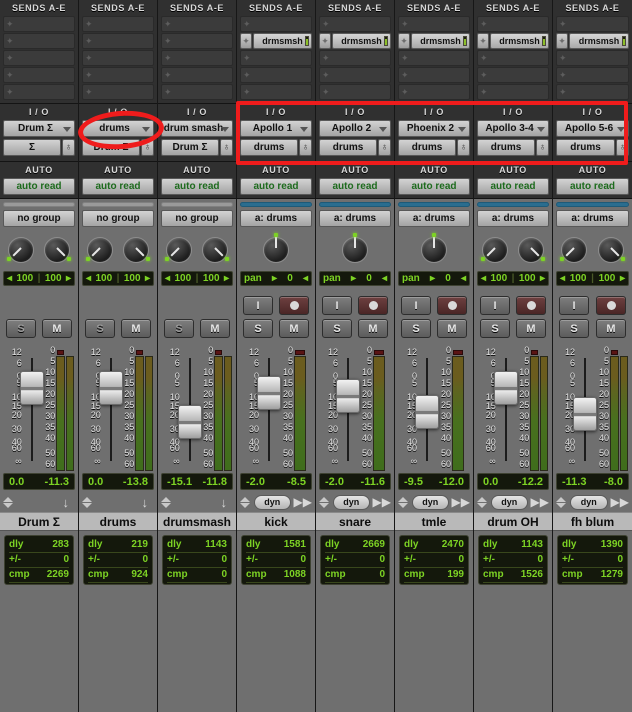 The width and height of the screenshot is (632, 712). I want to click on track-name: fh blum, so click(592, 521).